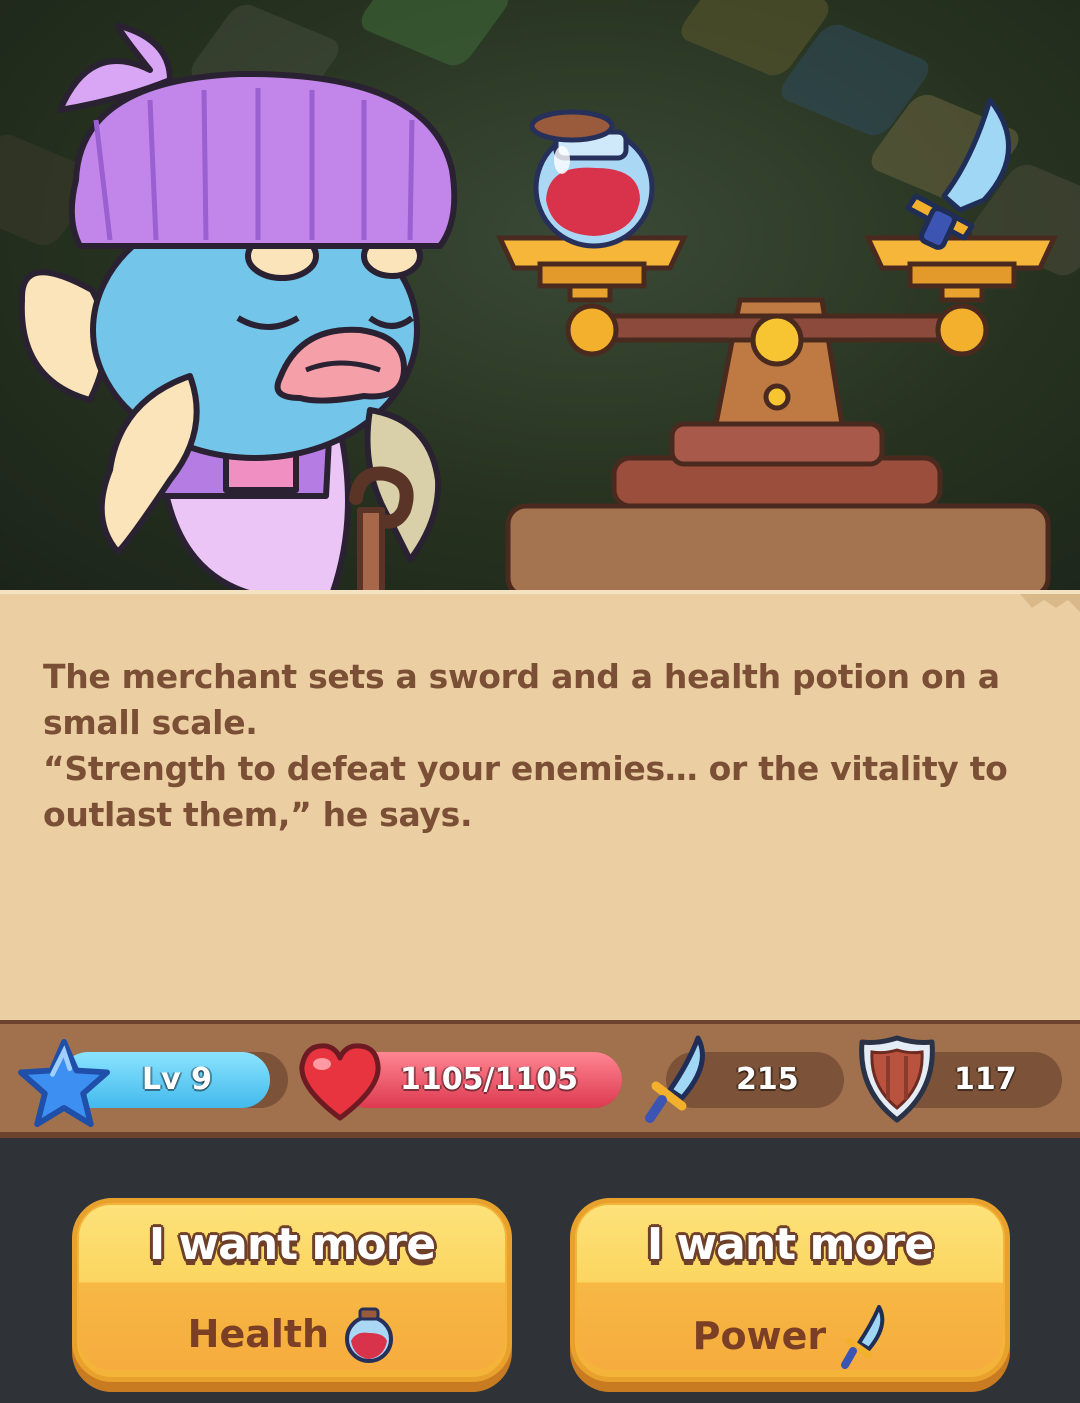 The width and height of the screenshot is (1080, 1403). Describe the element at coordinates (489, 1079) in the screenshot. I see `health-value: 1105/1105` at that location.